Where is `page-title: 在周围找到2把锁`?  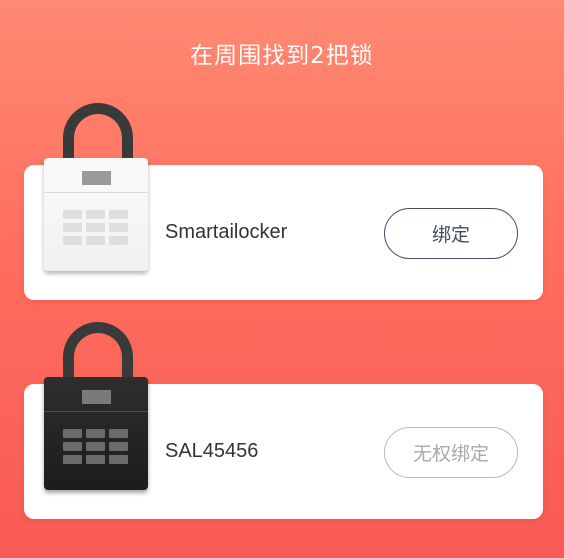
page-title: 在周围找到2把锁 is located at coordinates (282, 56).